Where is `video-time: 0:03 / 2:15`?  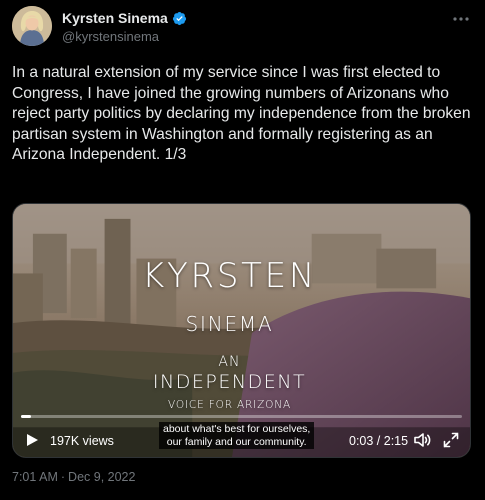 video-time: 0:03 / 2:15 is located at coordinates (379, 441).